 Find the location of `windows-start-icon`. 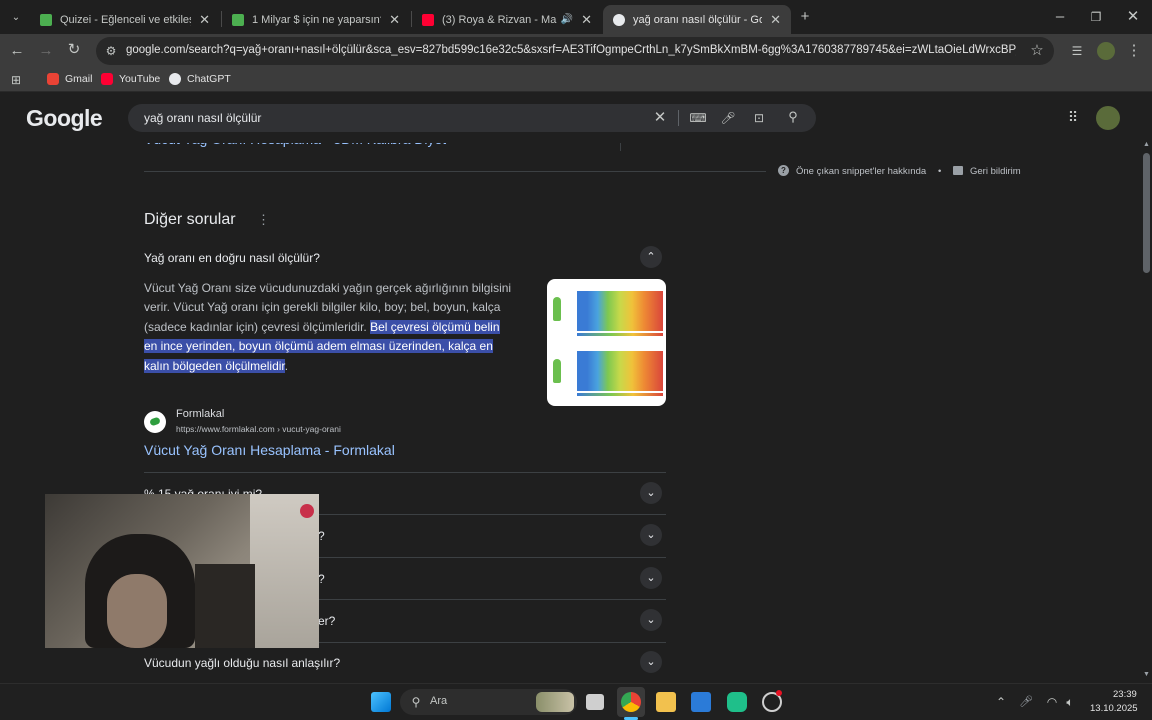

windows-start-icon is located at coordinates (381, 702).